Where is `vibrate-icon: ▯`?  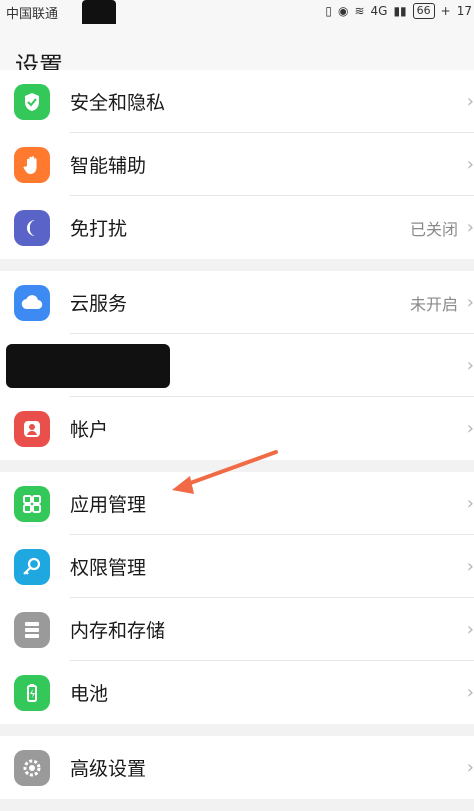
vibrate-icon: ▯ is located at coordinates (328, 11).